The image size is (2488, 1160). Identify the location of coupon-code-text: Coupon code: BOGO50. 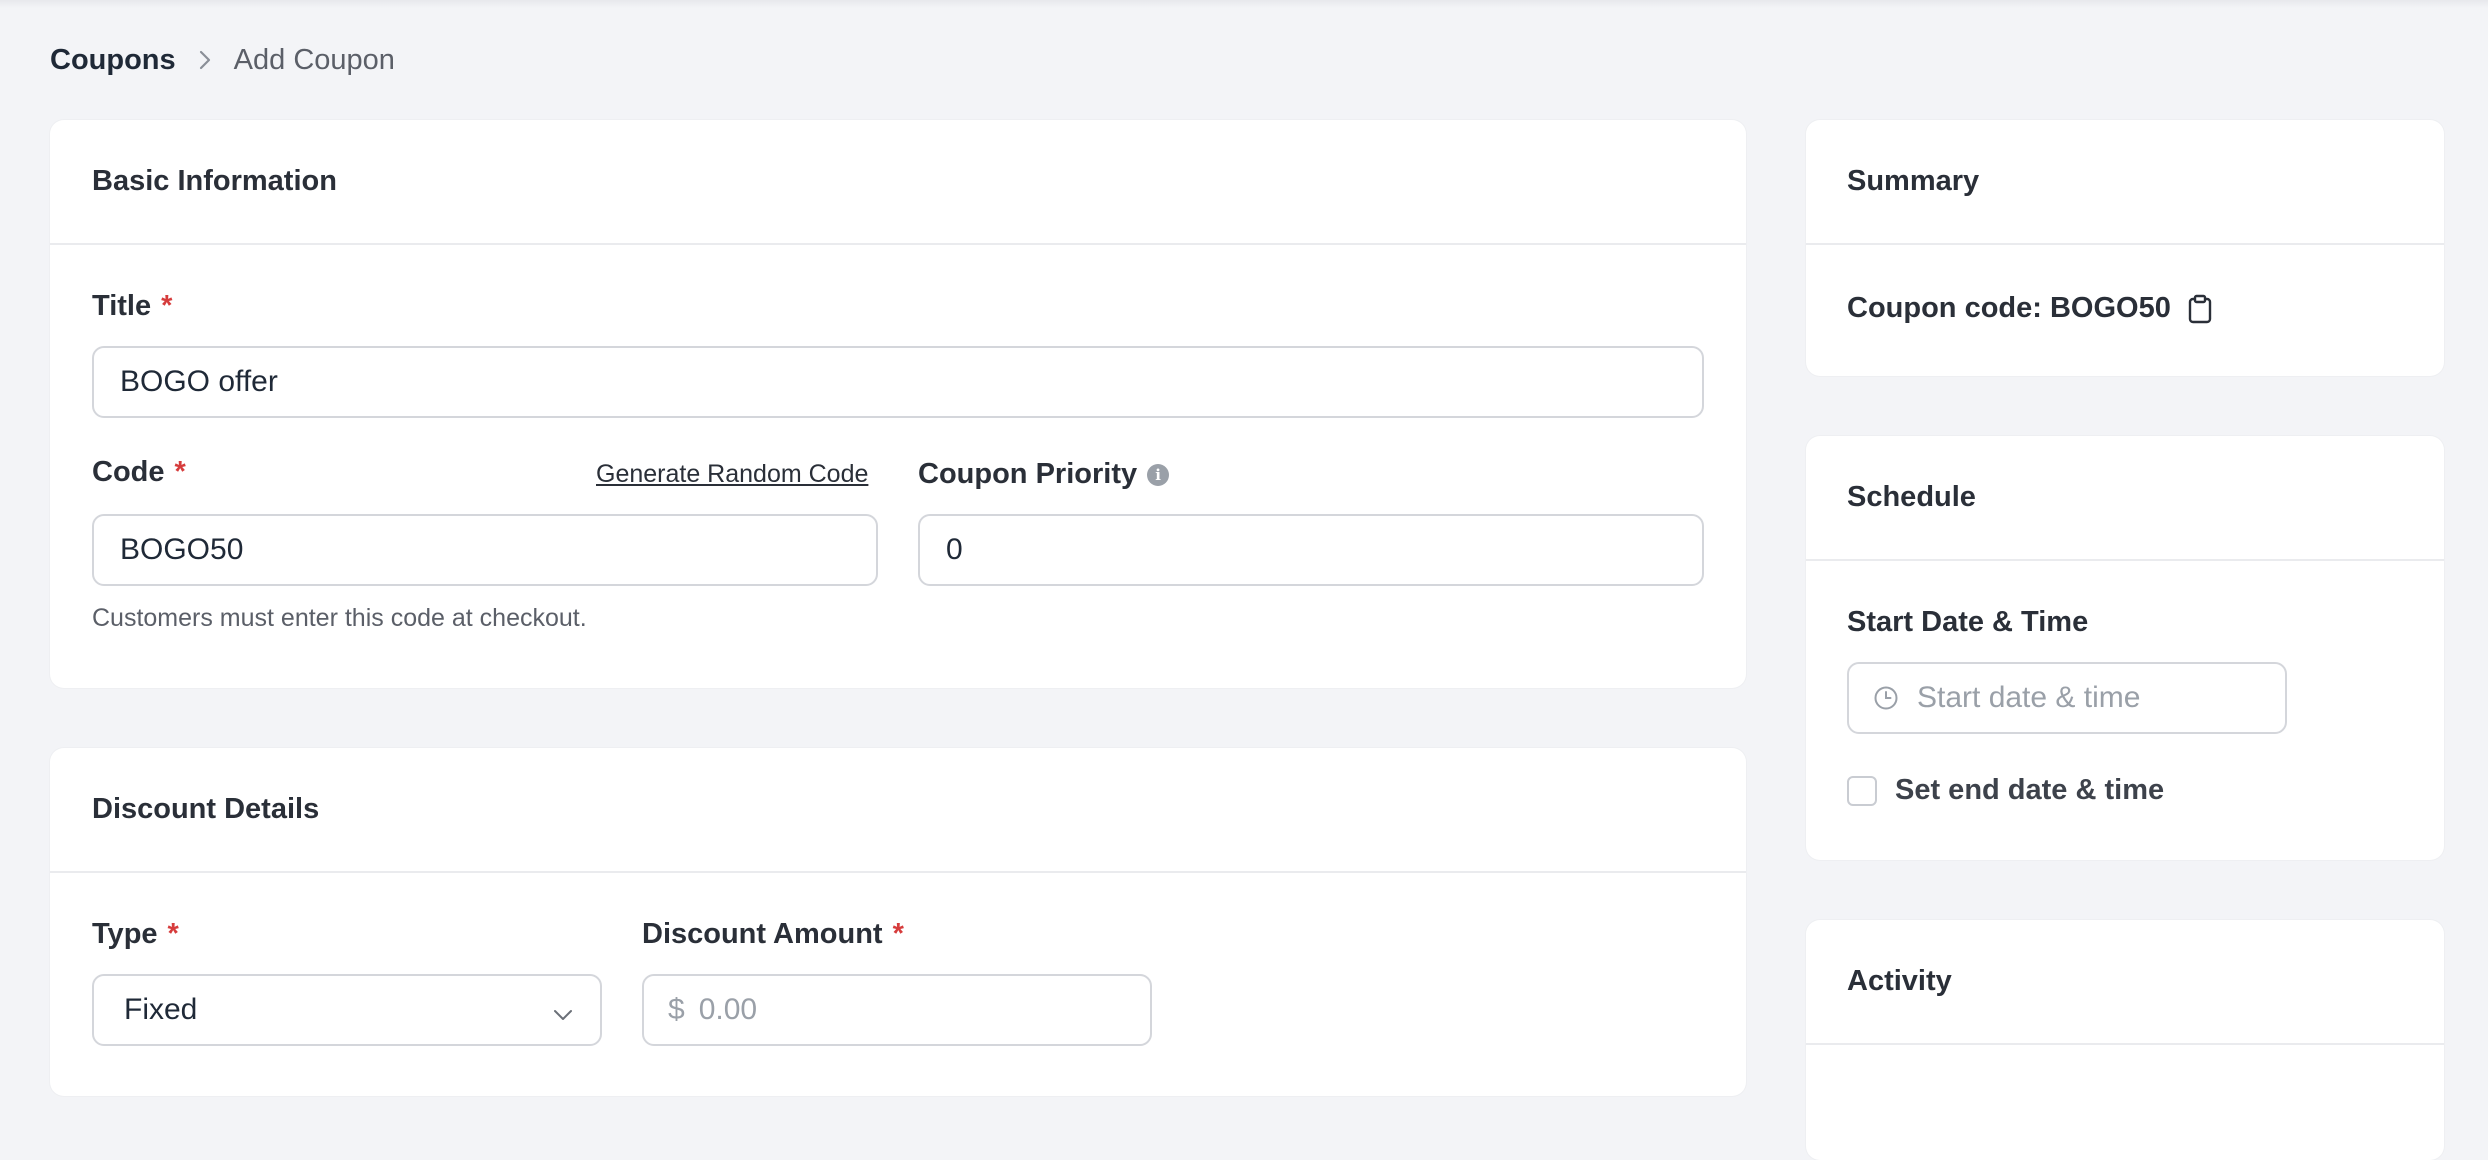
(2009, 308).